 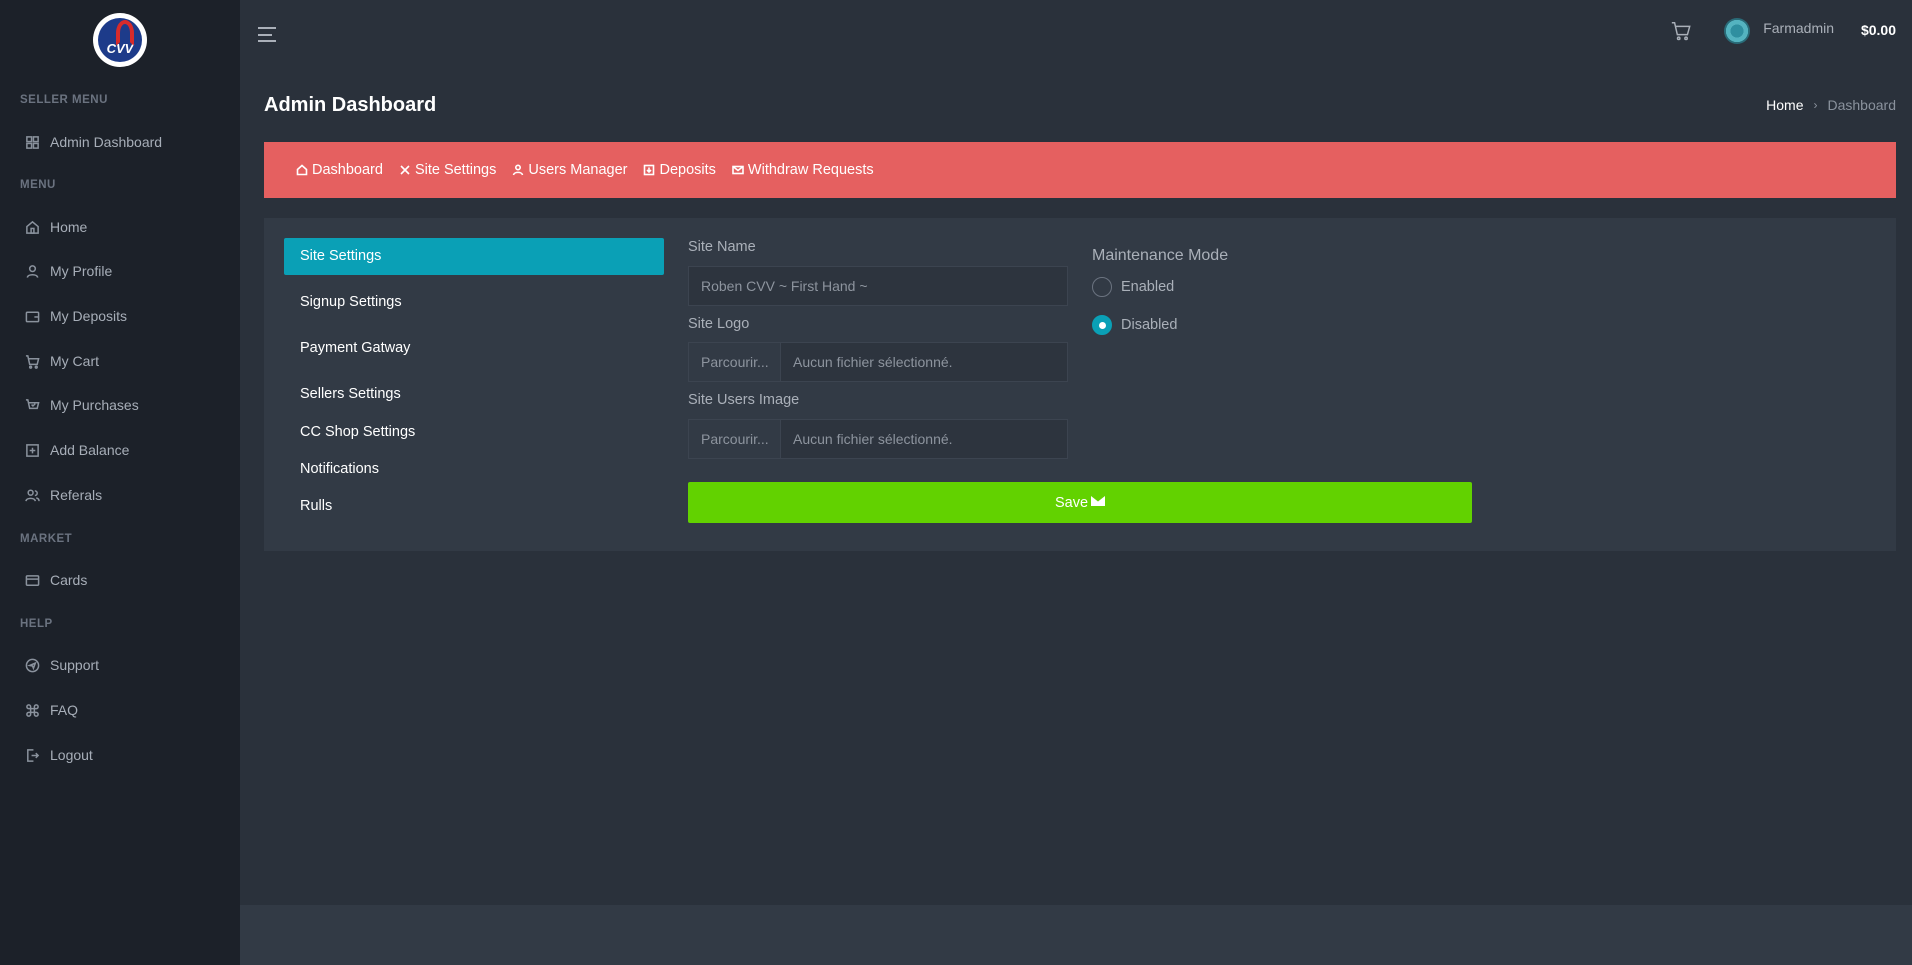 What do you see at coordinates (474, 432) in the screenshot?
I see `tab-cc-shop-settings: CC Shop Settings` at bounding box center [474, 432].